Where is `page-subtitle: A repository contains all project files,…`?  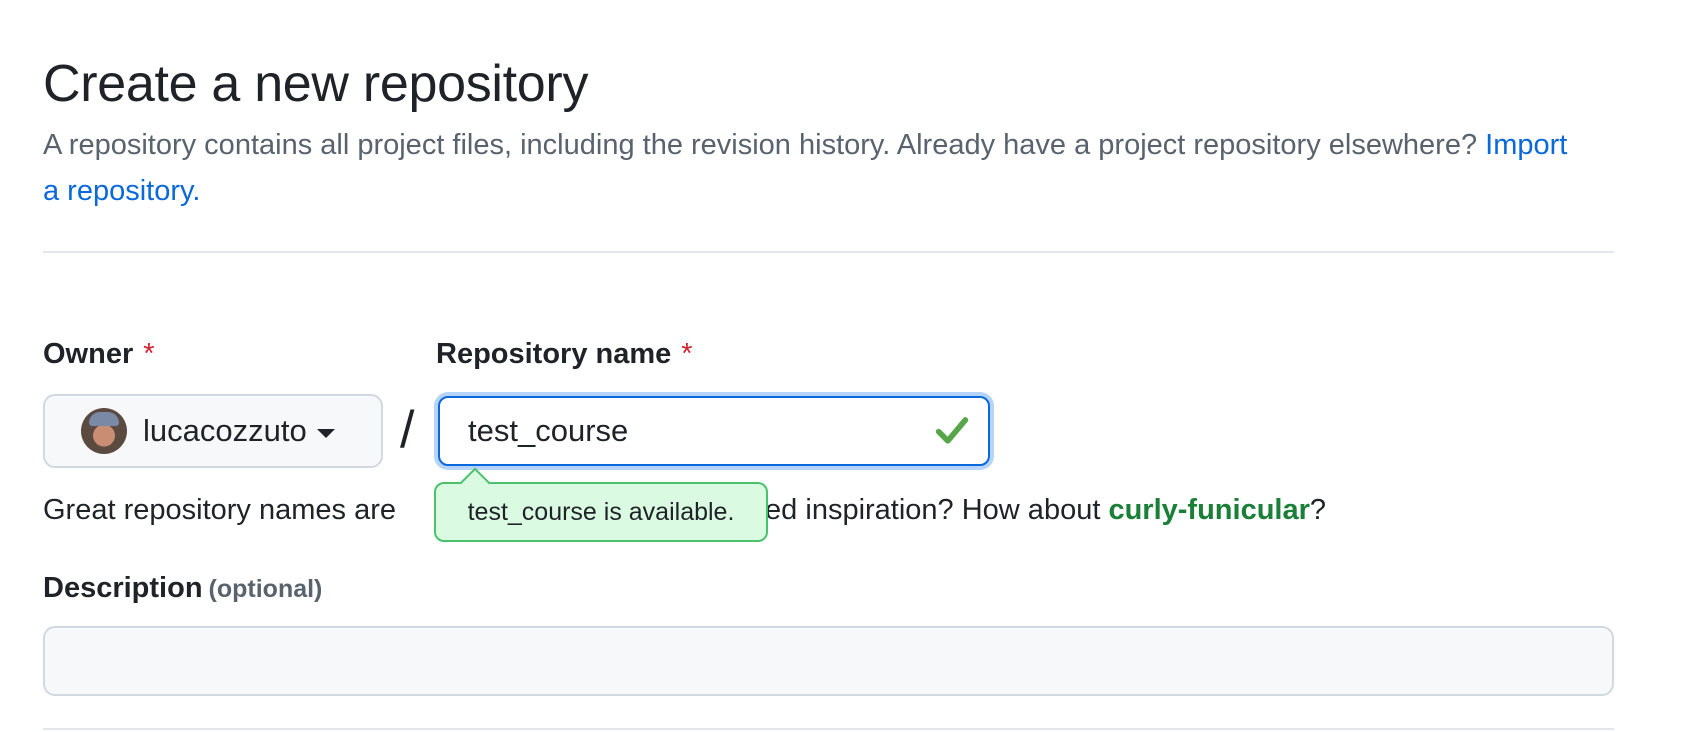
page-subtitle: A repository contains all project files,… is located at coordinates (813, 168).